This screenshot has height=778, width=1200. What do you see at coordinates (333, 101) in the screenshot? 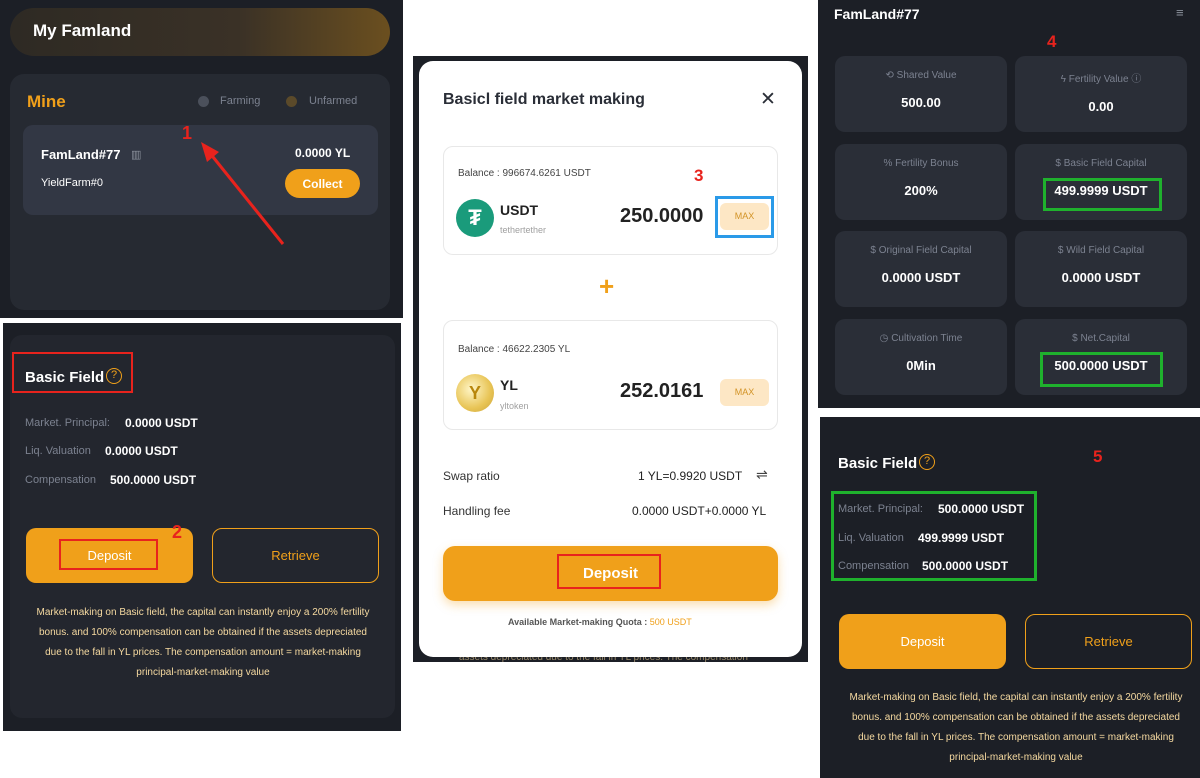
I see `legend-unfarmed: Unfarmed` at bounding box center [333, 101].